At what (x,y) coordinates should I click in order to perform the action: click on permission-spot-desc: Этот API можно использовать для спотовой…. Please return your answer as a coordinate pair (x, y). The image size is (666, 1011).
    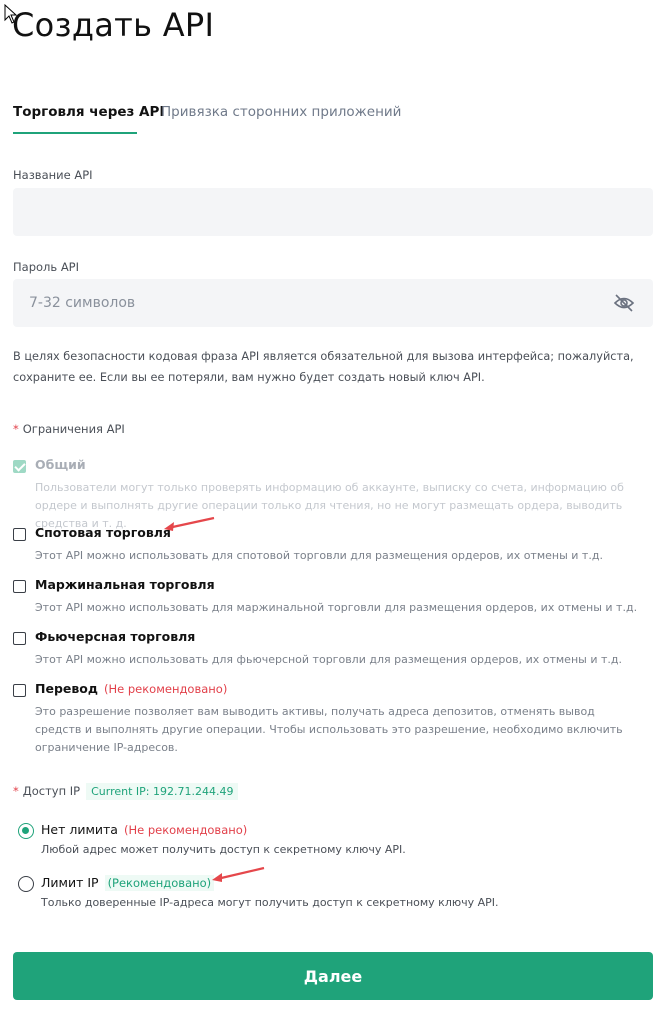
    Looking at the image, I should click on (319, 555).